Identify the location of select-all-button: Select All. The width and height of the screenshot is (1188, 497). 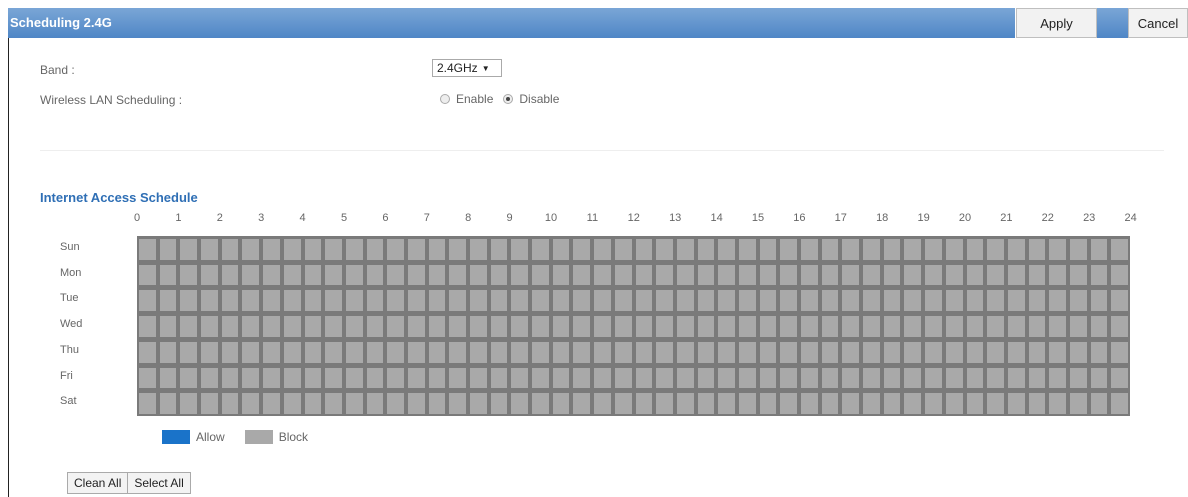
(159, 483).